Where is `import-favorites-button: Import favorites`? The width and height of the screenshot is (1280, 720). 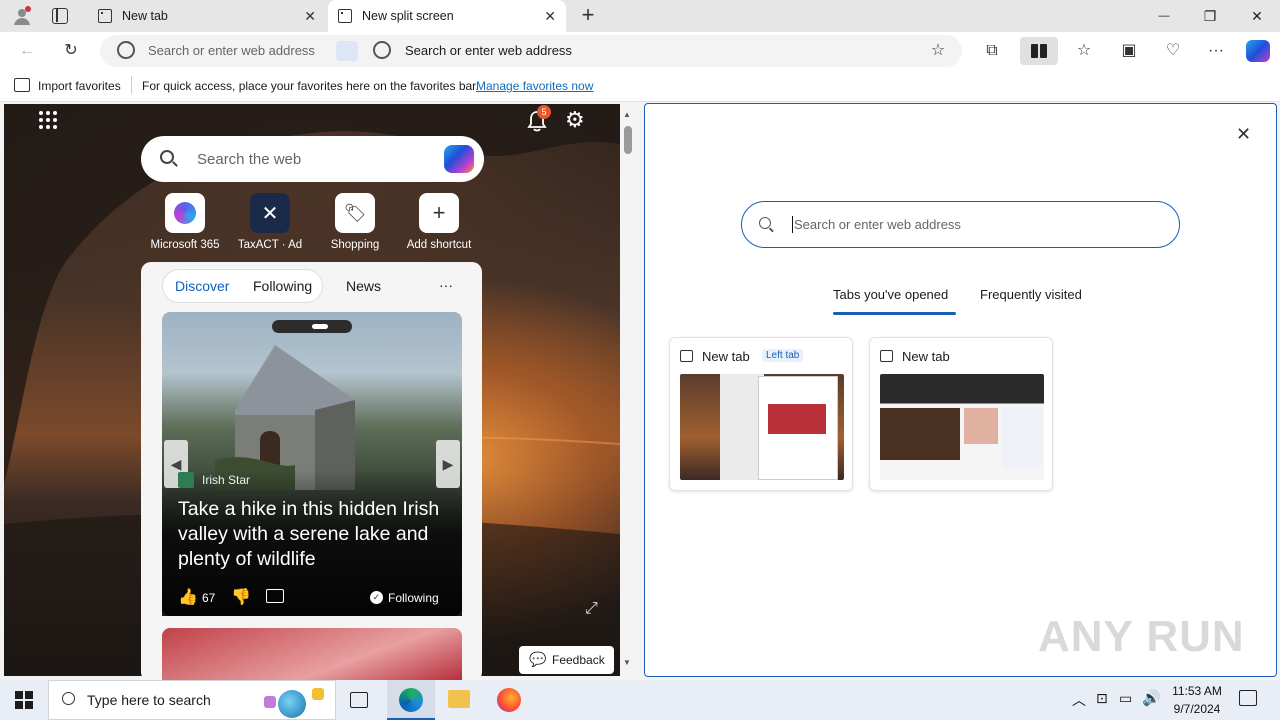
import-favorites-button: Import favorites is located at coordinates (79, 86).